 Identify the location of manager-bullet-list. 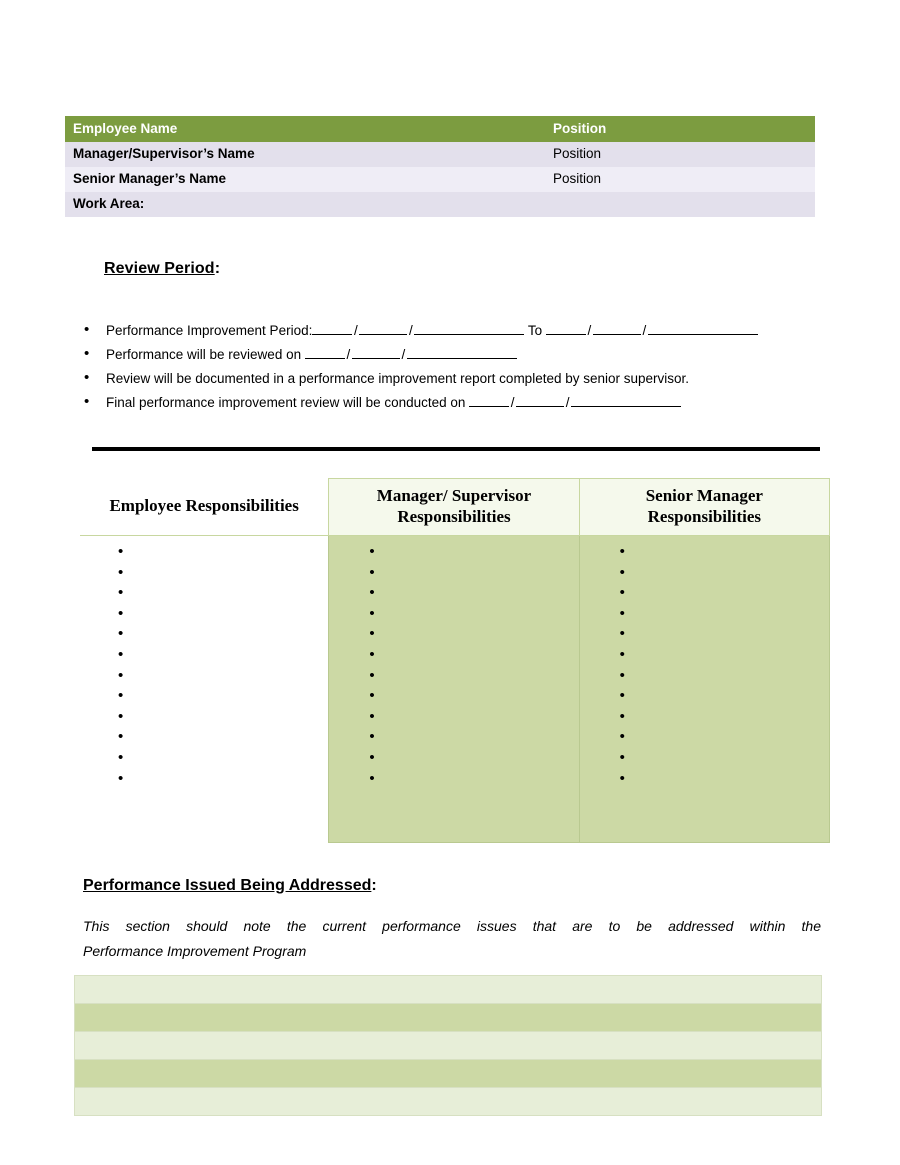
(453, 689).